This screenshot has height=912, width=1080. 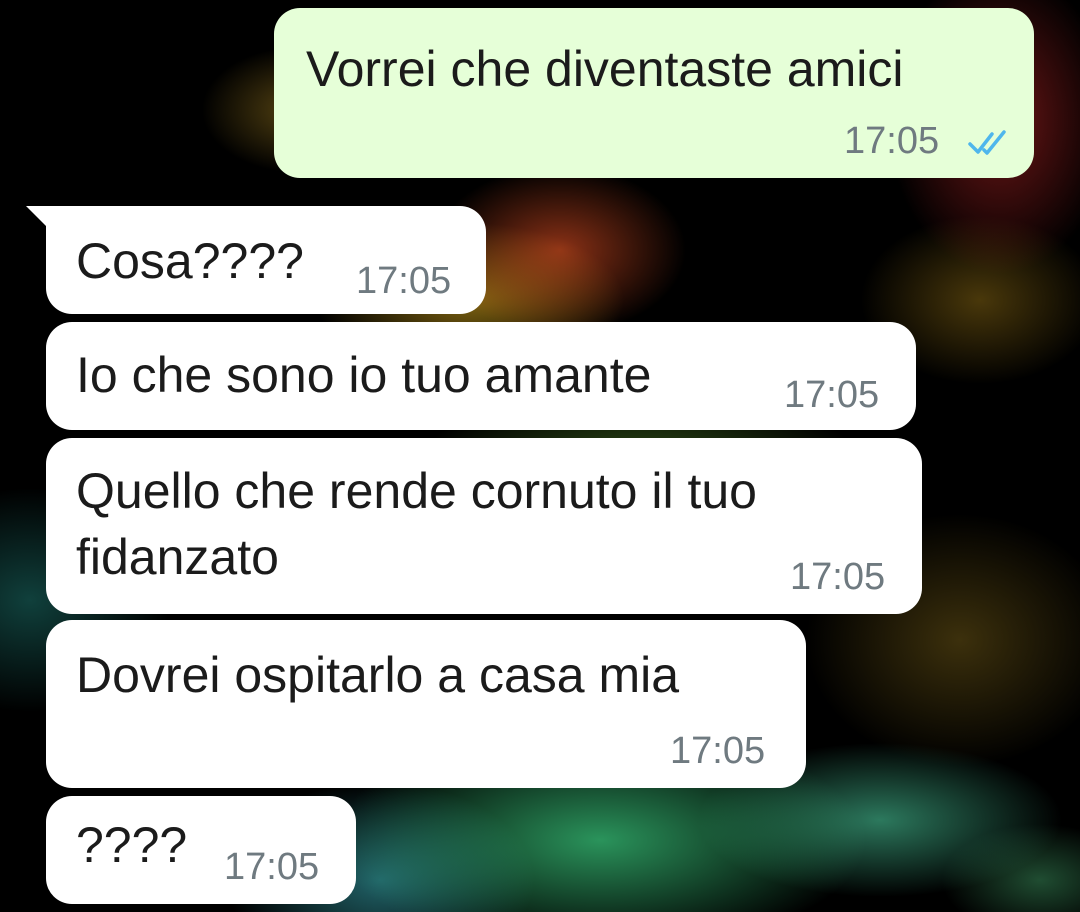 What do you see at coordinates (37, 217) in the screenshot?
I see `bubble-tail` at bounding box center [37, 217].